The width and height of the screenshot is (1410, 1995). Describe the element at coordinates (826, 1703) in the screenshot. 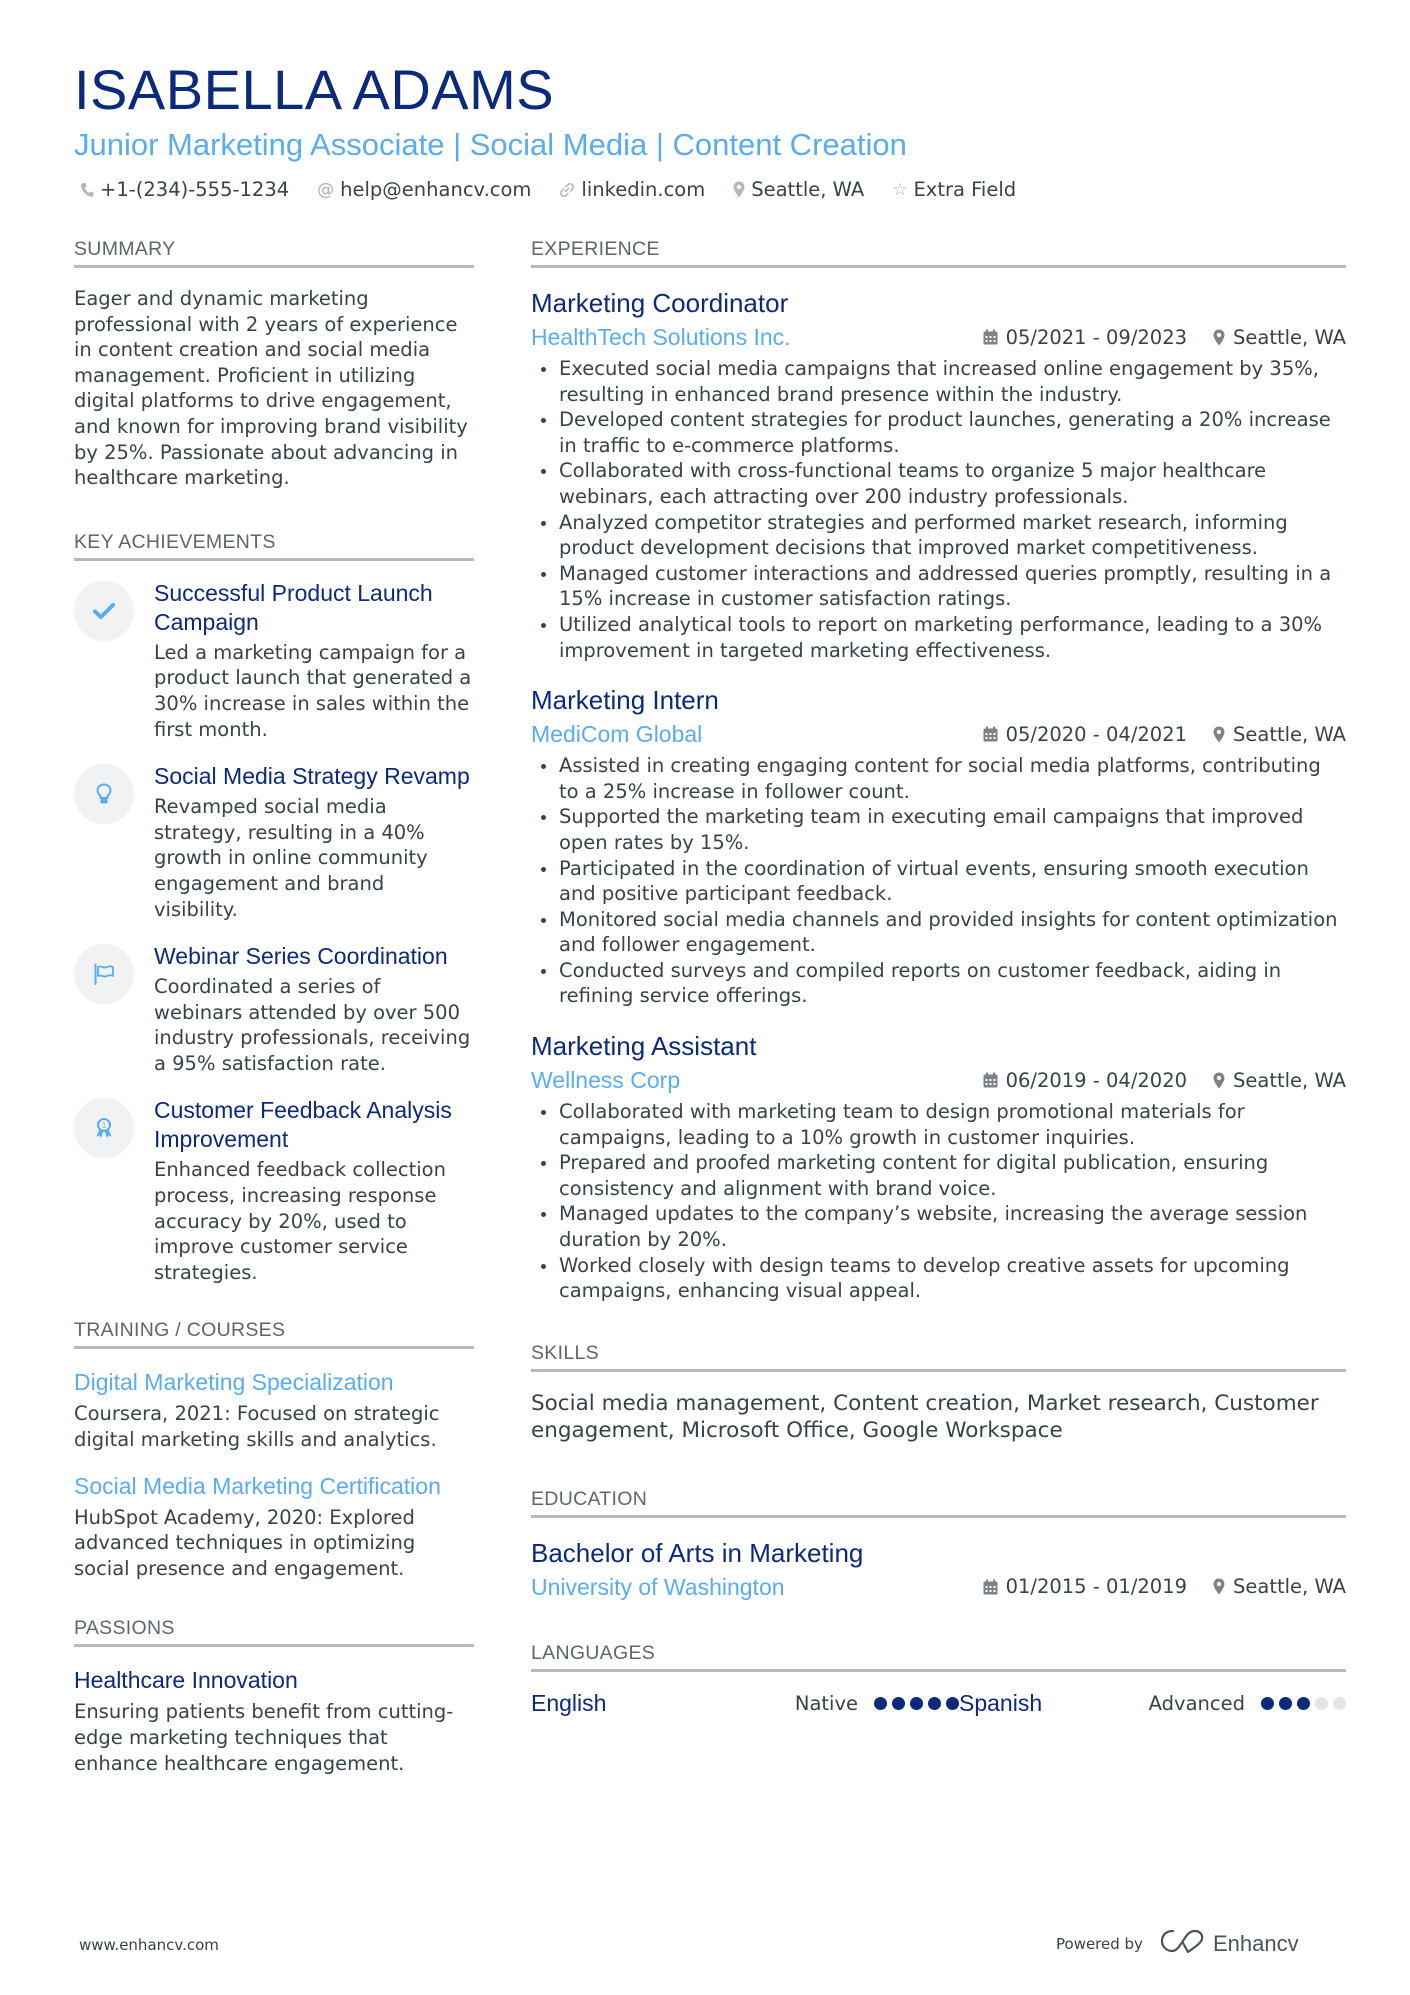

I see `language-level: Native` at that location.